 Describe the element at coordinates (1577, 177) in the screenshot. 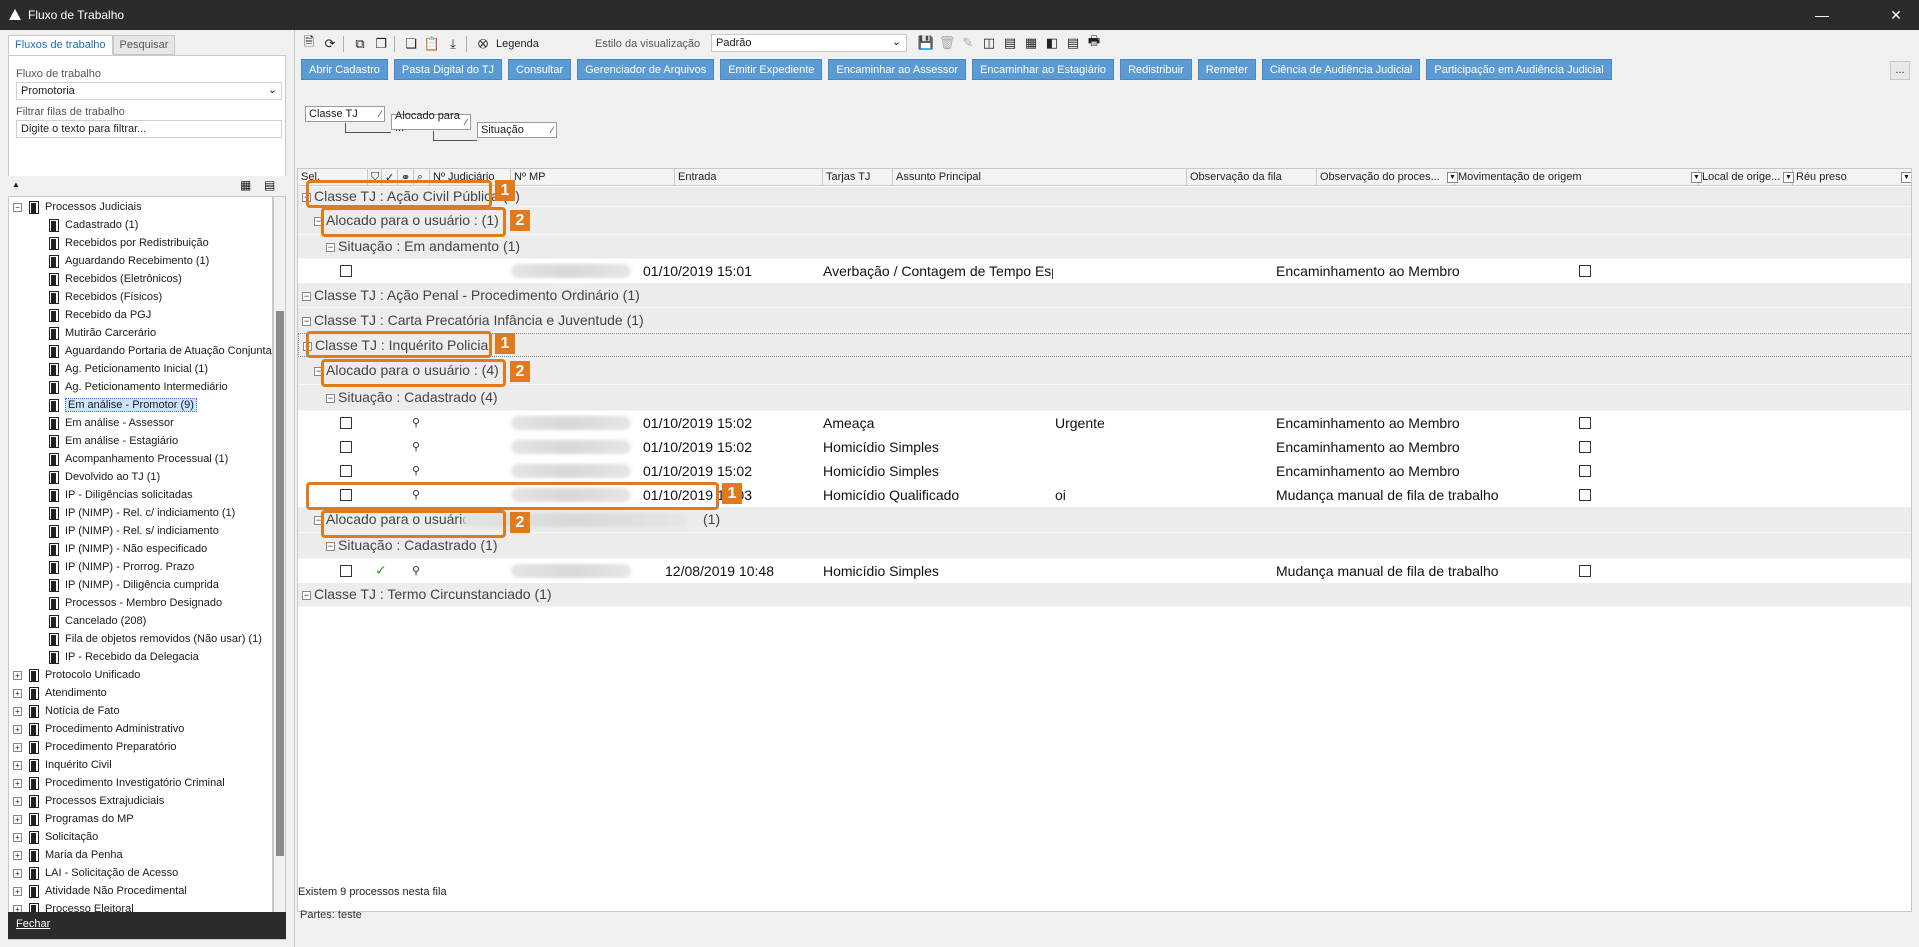

I see `column-header: Movimentação de origem` at that location.